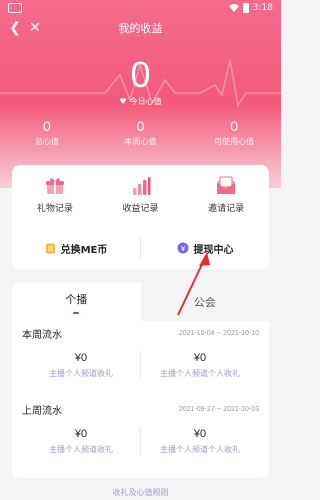 Image resolution: width=320 pixels, height=500 pixels. I want to click on date-range: 2021-09-27 -- 2021-10-03, so click(218, 409).